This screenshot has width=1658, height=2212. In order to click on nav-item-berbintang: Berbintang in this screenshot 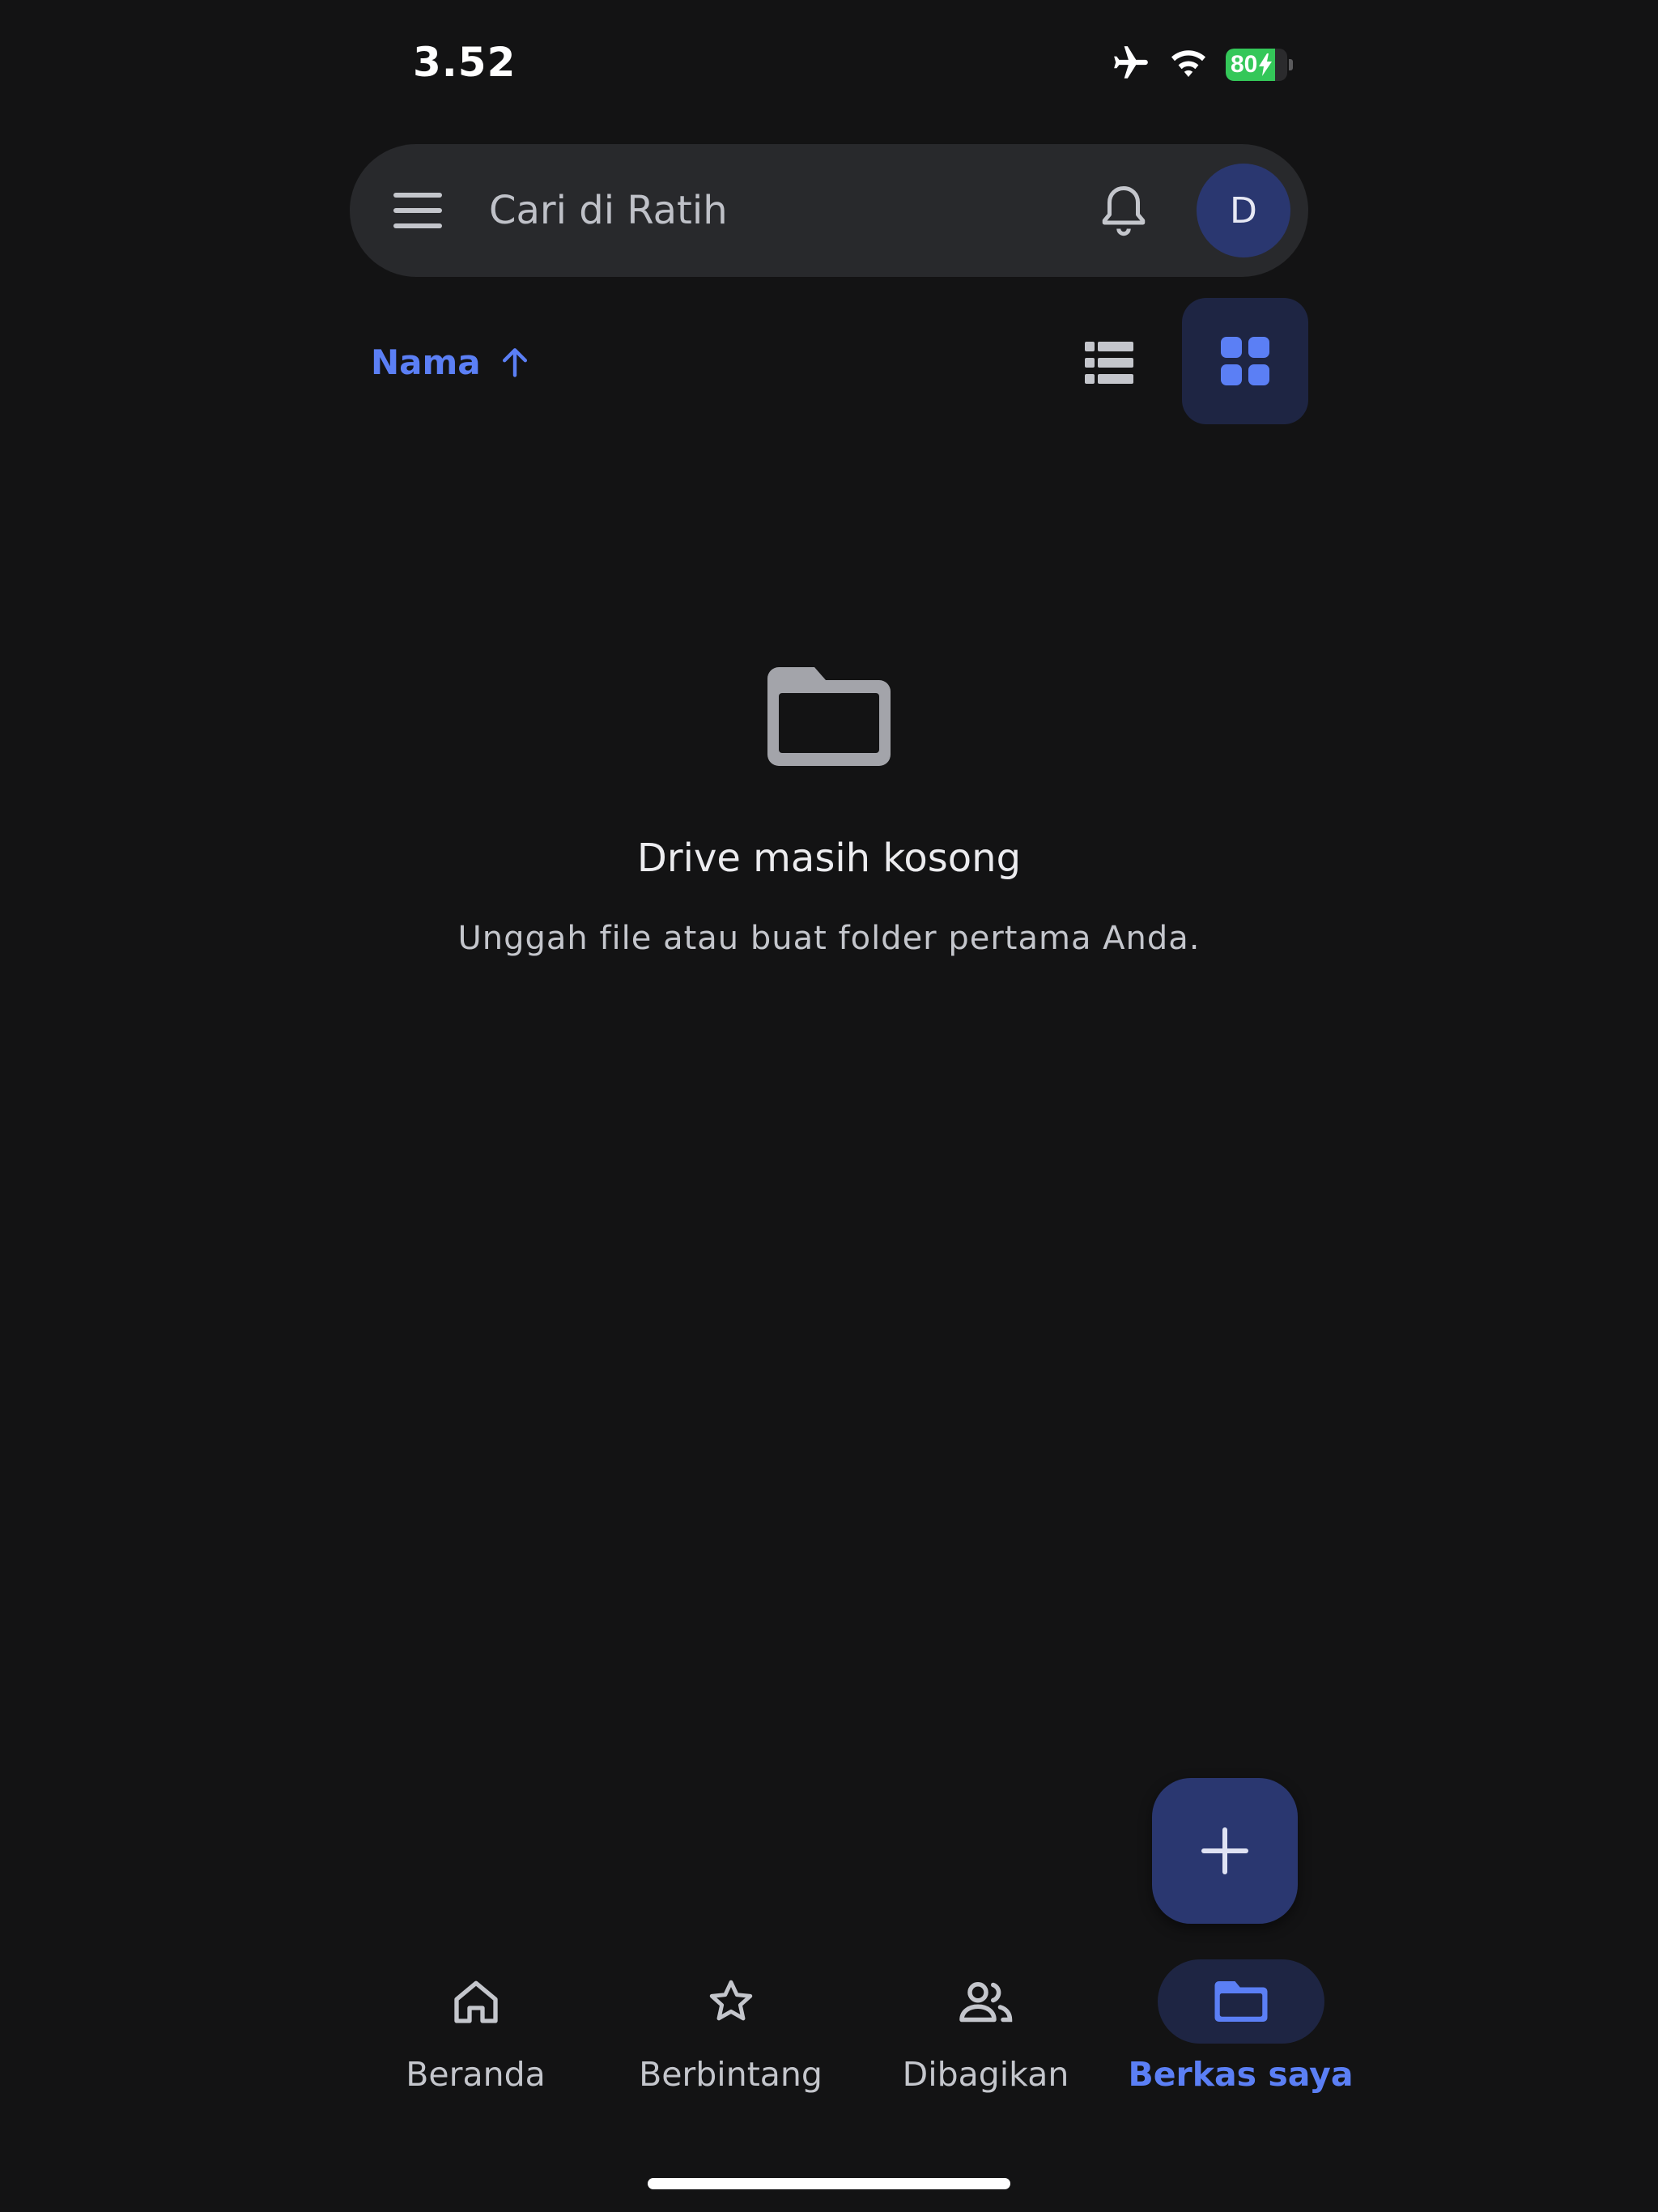, I will do `click(730, 2040)`.